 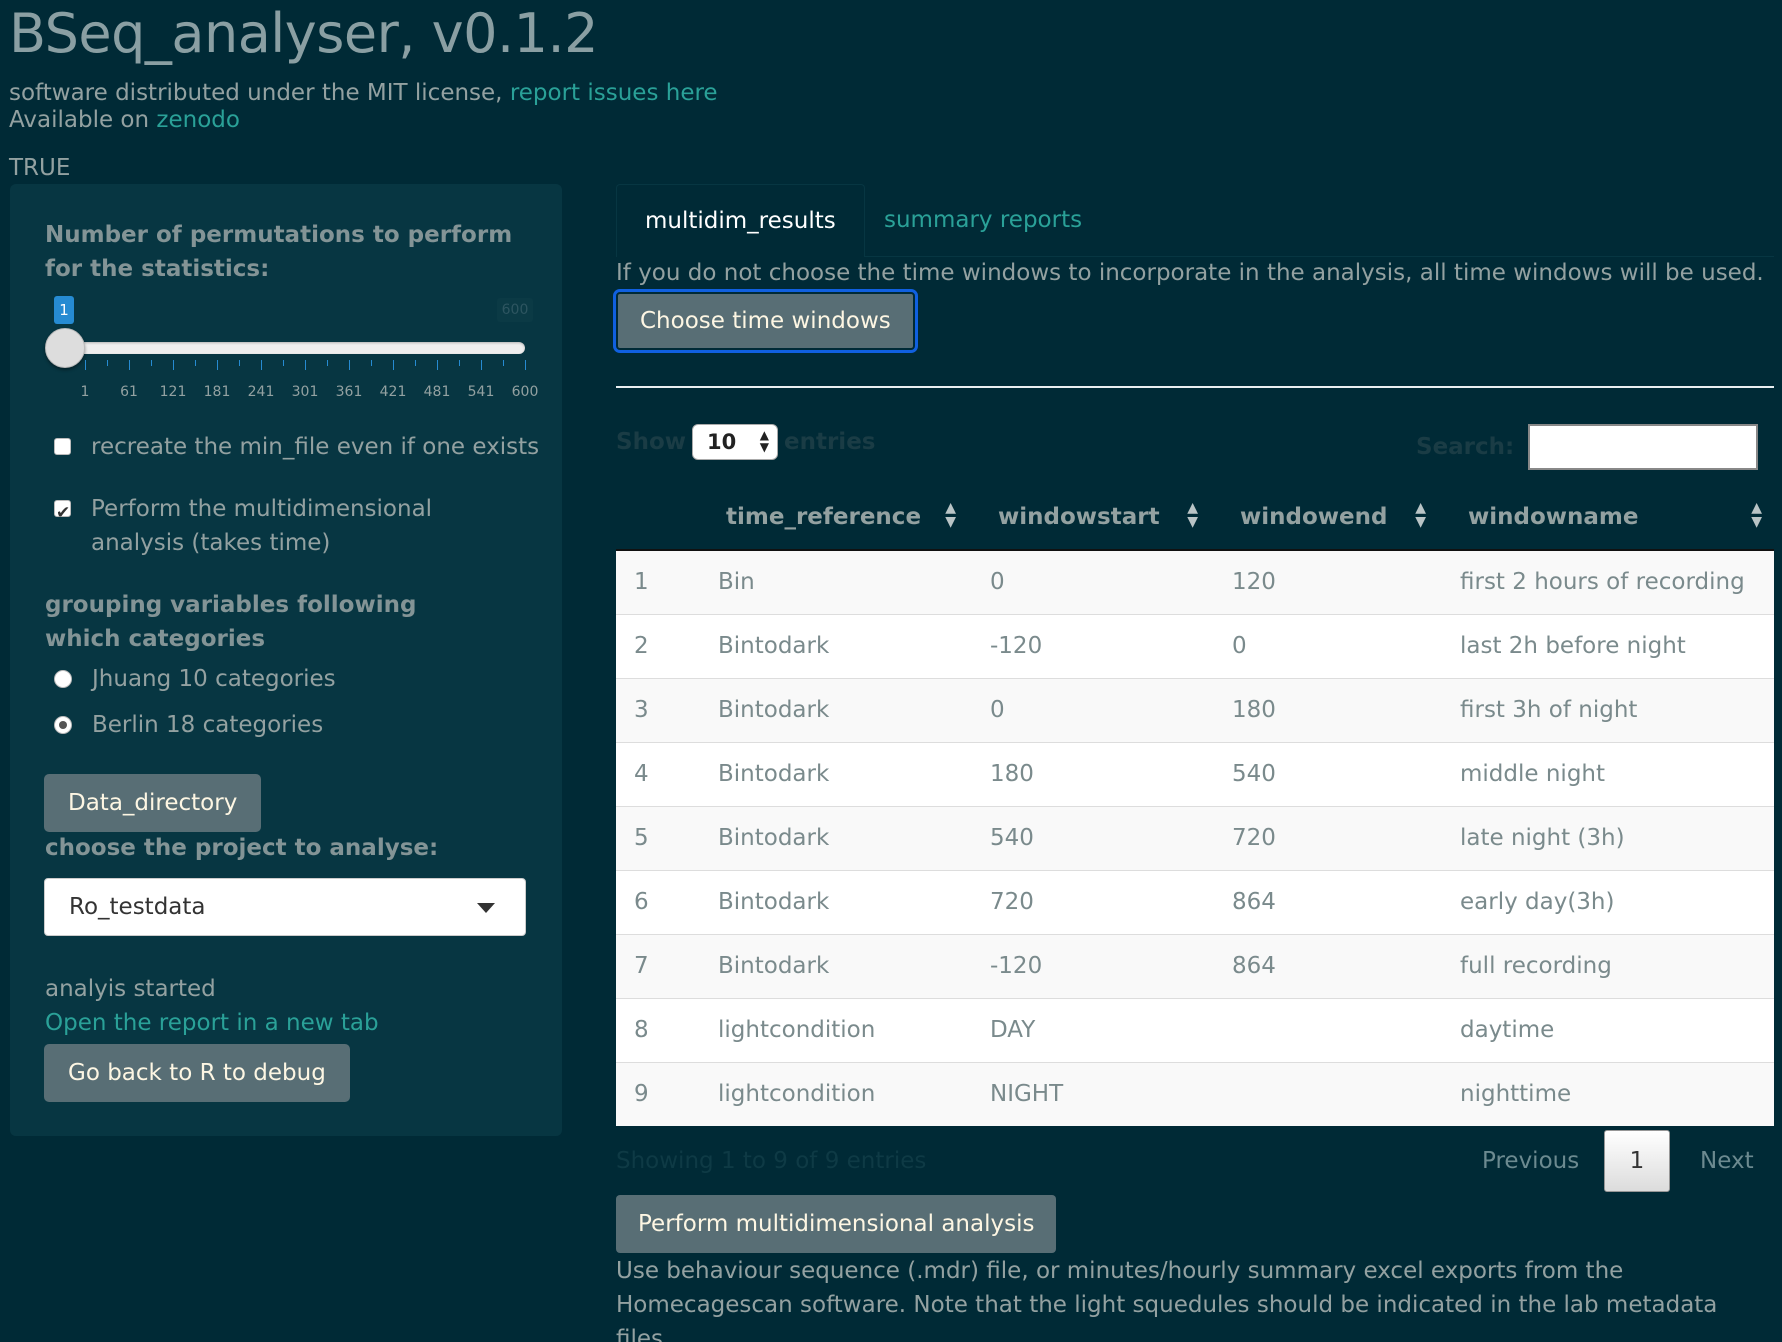 I want to click on table-row: 3 Bintodark 0 180 first 3h of night, so click(x=1195, y=709).